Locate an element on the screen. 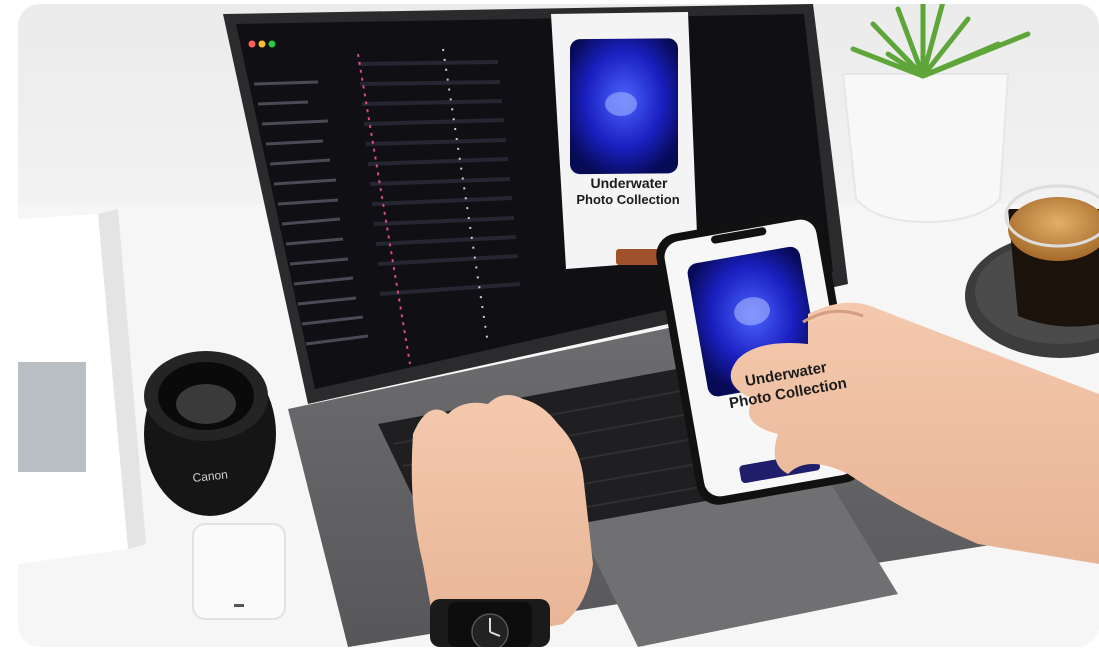  camera-lens: Canon is located at coordinates (210, 433).